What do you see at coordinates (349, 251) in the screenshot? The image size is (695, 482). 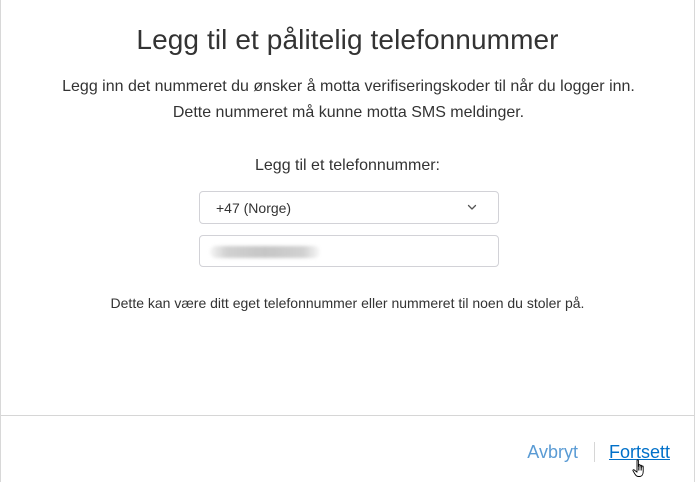 I see `phone-number-input` at bounding box center [349, 251].